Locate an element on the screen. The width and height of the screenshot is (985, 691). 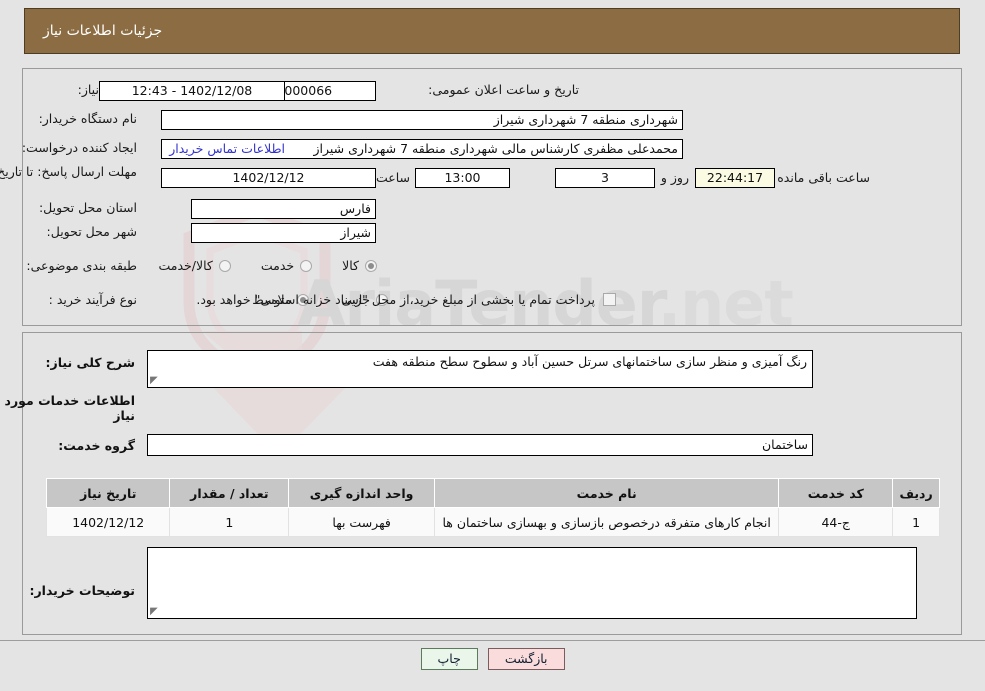
creator-label: ایجاد کننده درخواست: is located at coordinates (79, 147).